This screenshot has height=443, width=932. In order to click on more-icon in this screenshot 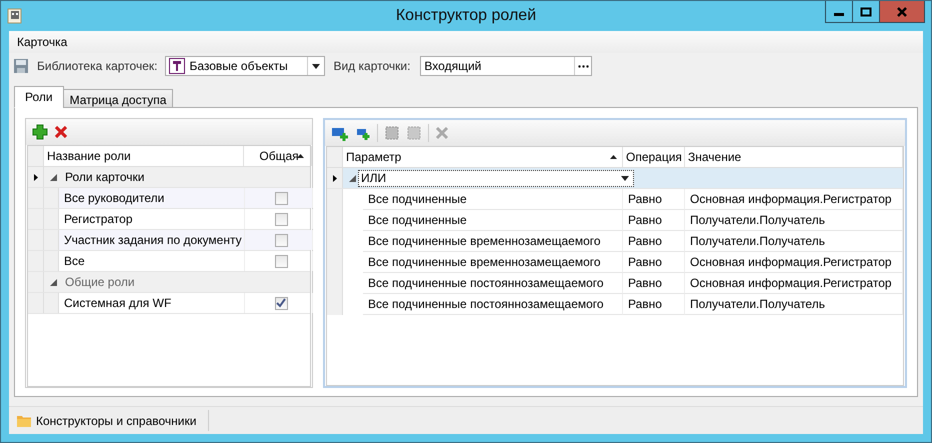, I will do `click(583, 66)`.